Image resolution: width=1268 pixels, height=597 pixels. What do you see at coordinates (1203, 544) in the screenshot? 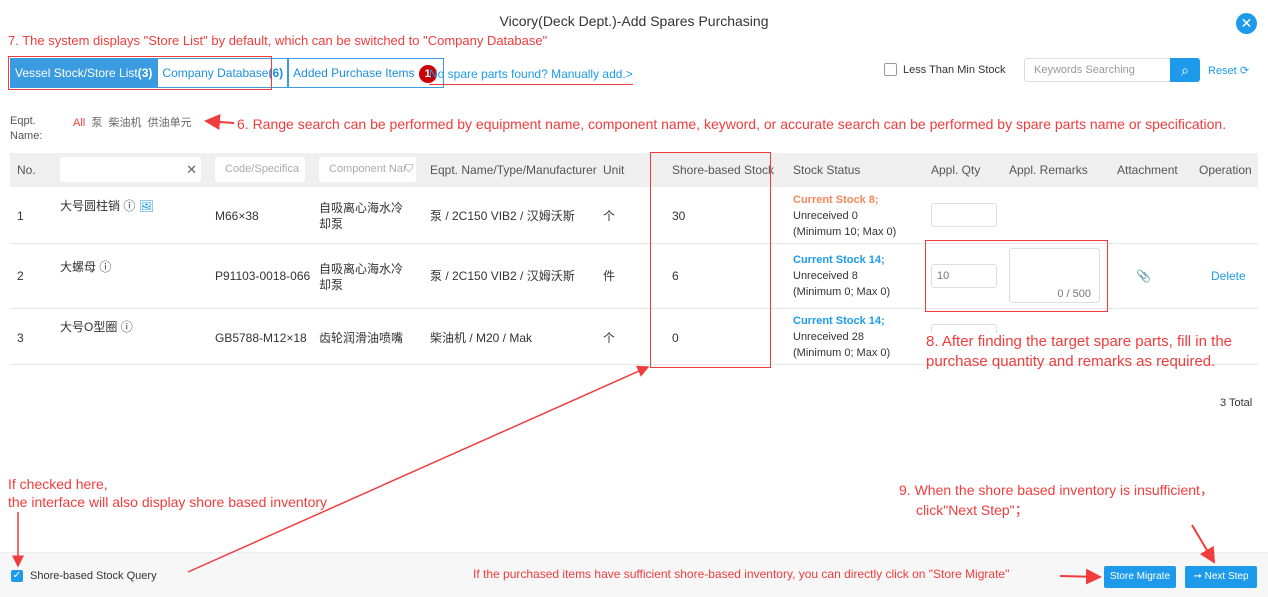
I see `arrow-next-step` at bounding box center [1203, 544].